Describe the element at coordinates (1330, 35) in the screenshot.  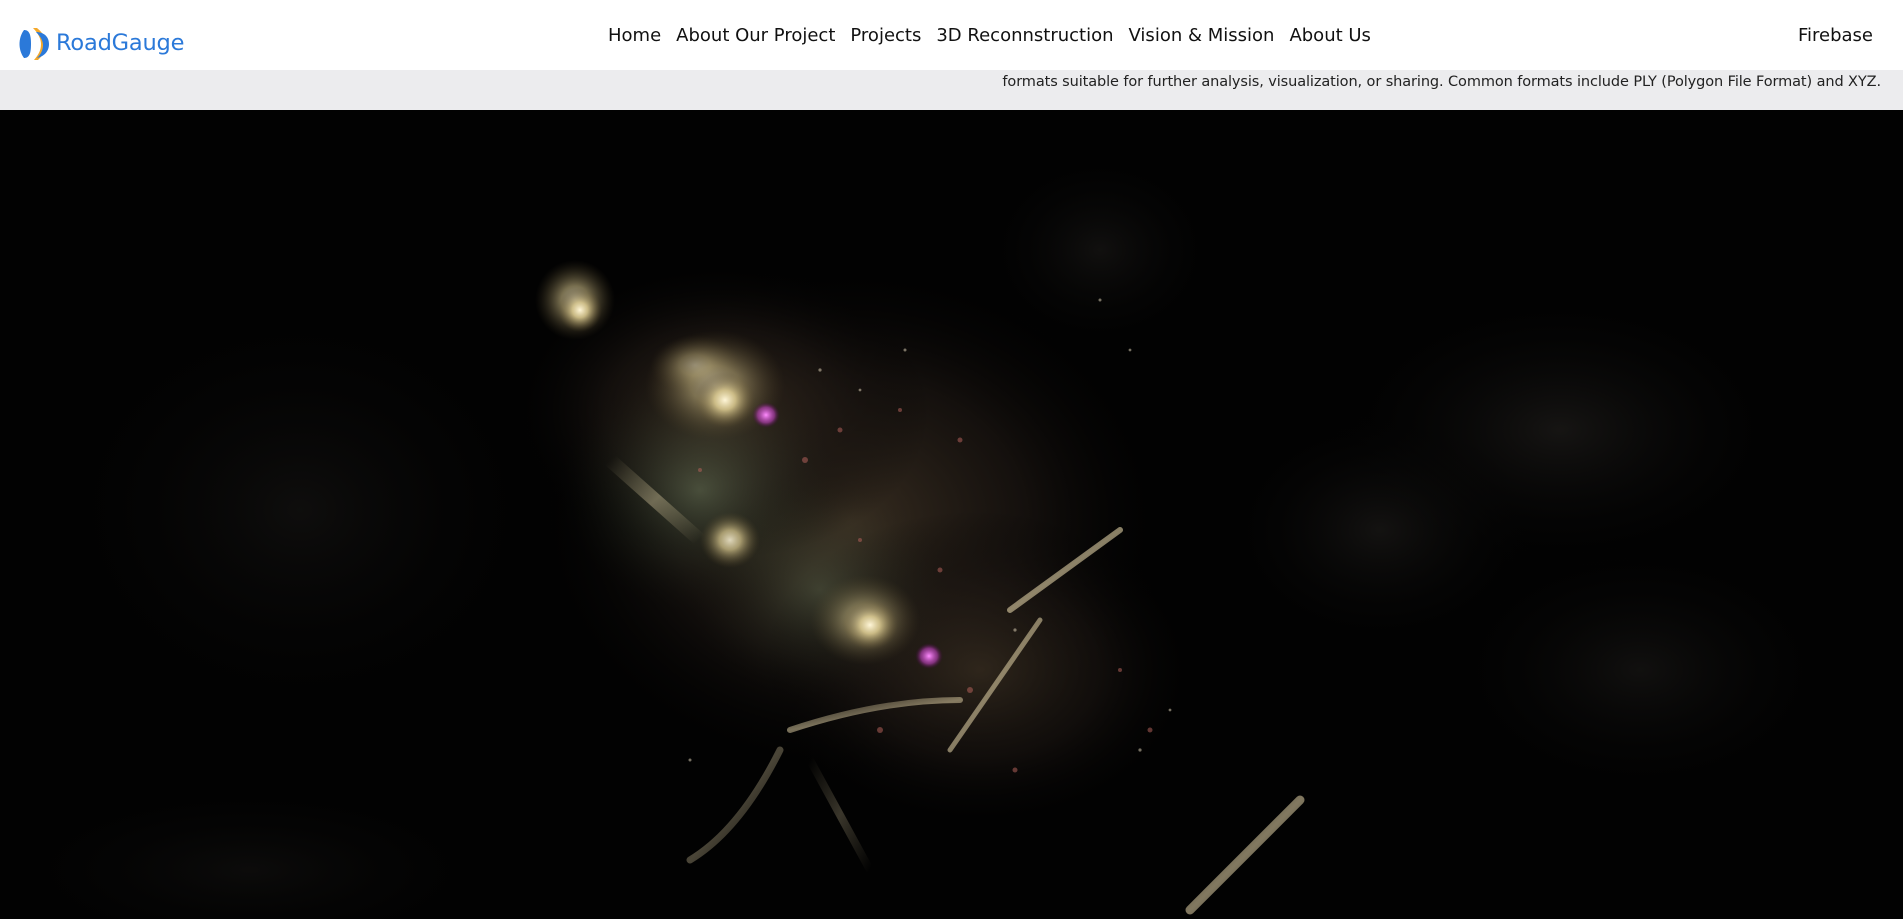
I see `nav-link-about-us: About Us` at that location.